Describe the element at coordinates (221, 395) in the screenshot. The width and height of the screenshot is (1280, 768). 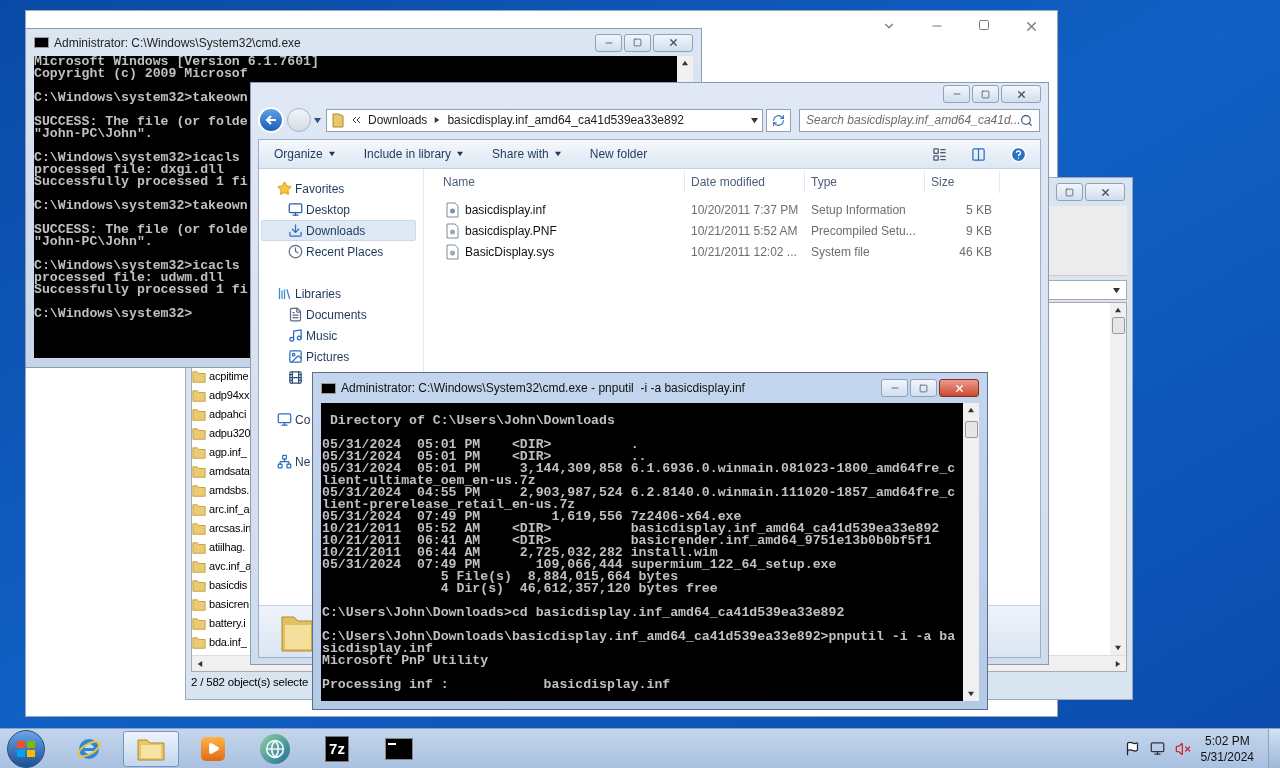
I see `file-list-item: adp94xx` at that location.